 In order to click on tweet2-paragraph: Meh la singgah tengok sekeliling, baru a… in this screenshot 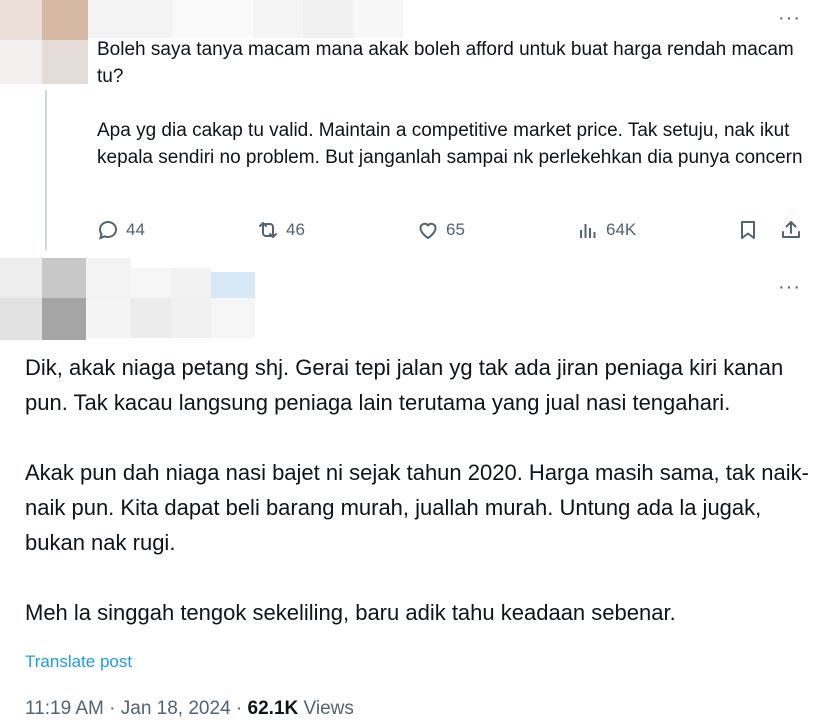, I will do `click(350, 612)`.